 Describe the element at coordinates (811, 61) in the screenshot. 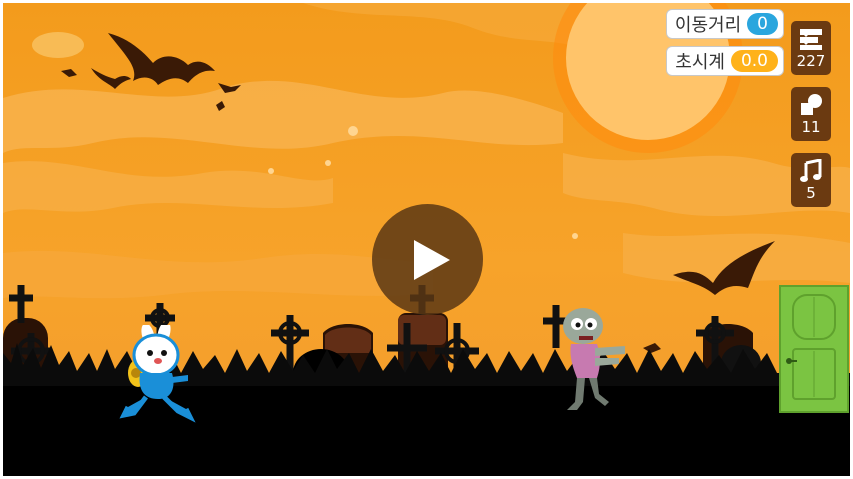

I see `blocks-count: 227` at that location.